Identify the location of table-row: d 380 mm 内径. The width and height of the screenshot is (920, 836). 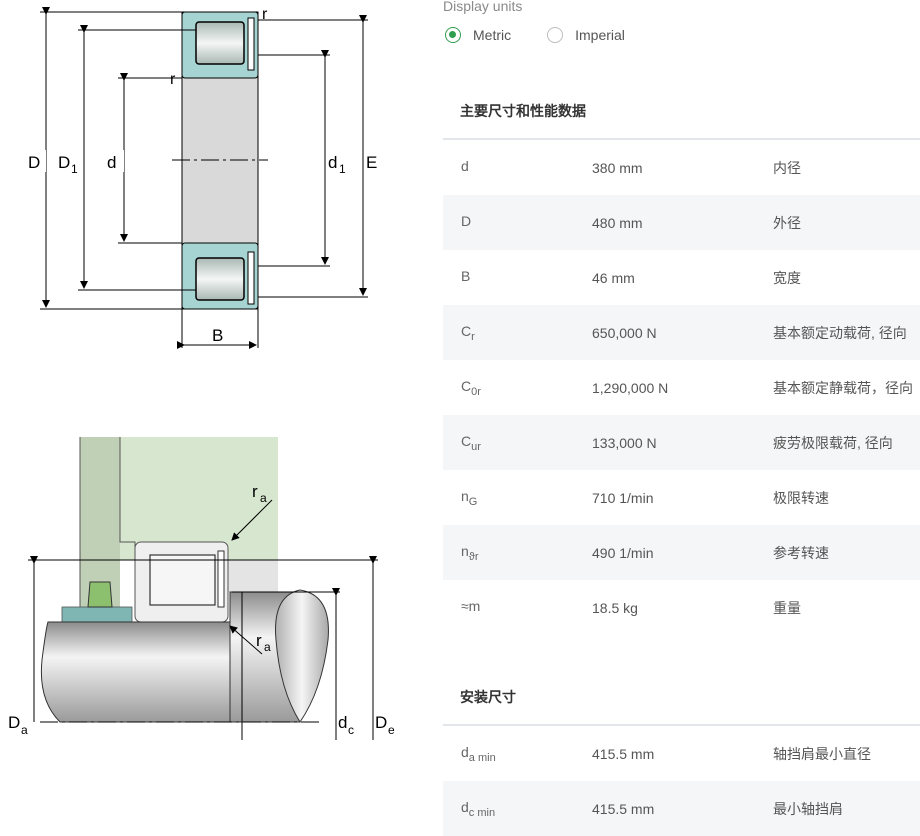
(681, 167).